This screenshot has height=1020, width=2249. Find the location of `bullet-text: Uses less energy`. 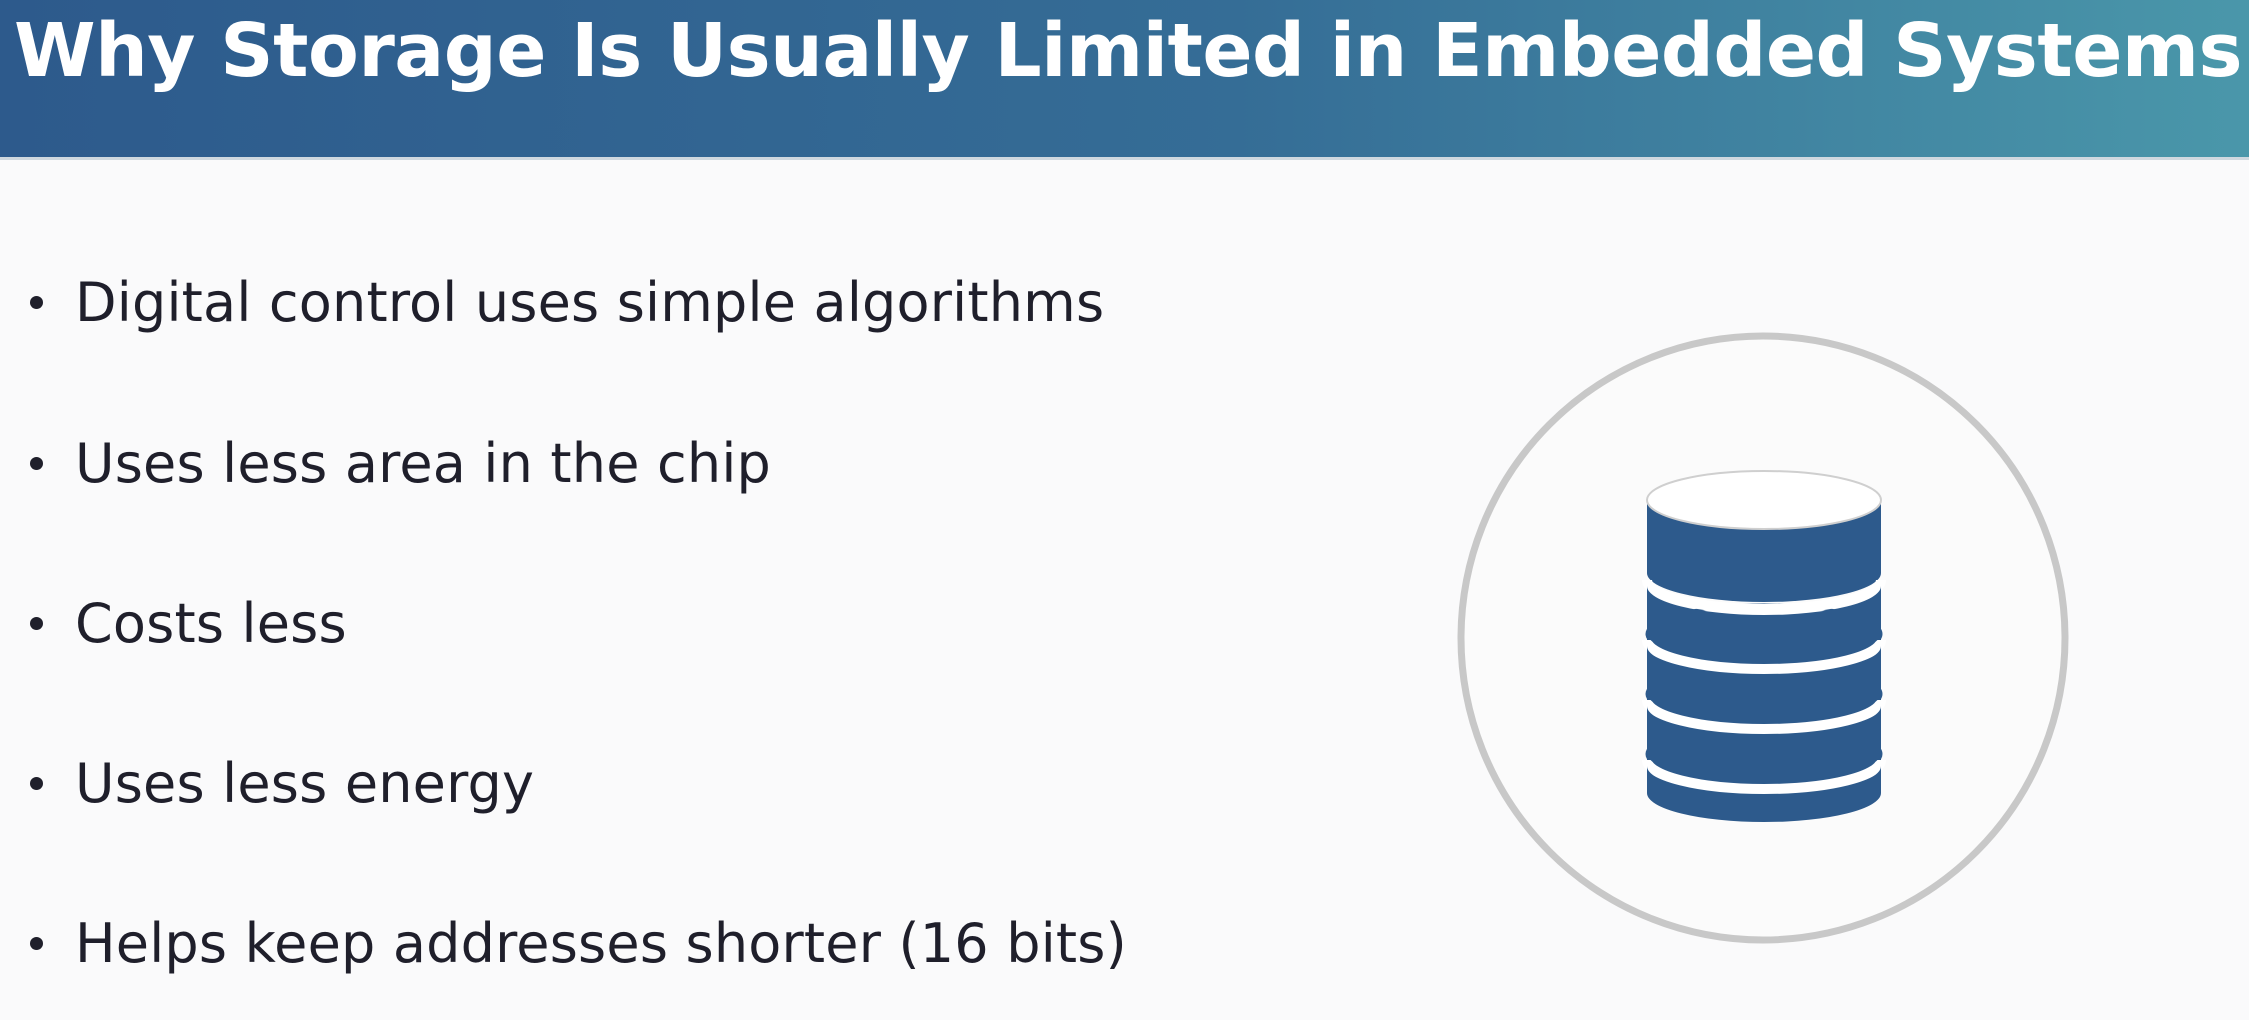

bullet-text: Uses less energy is located at coordinates (305, 783).